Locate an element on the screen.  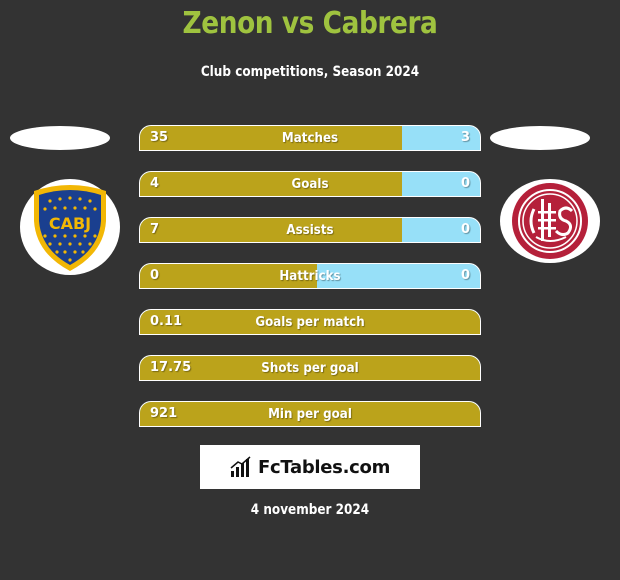
left-value: 7 is located at coordinates (155, 229).